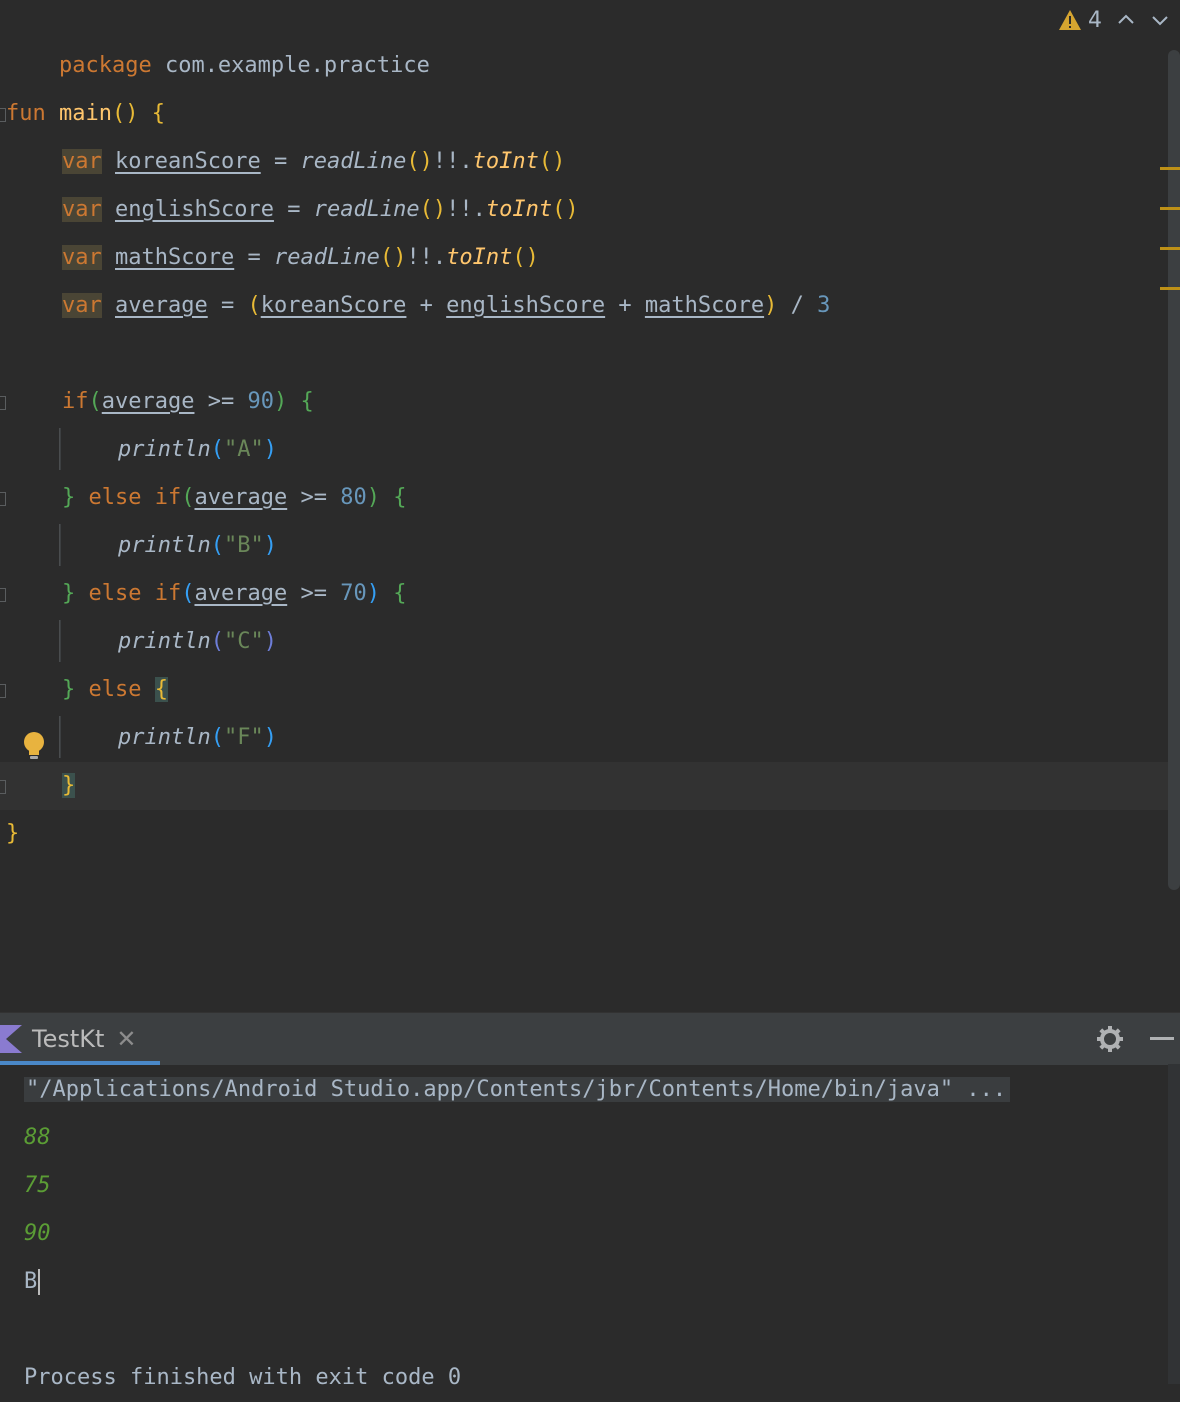 The height and width of the screenshot is (1402, 1180). What do you see at coordinates (1174, 470) in the screenshot?
I see `editor-scrollbar` at bounding box center [1174, 470].